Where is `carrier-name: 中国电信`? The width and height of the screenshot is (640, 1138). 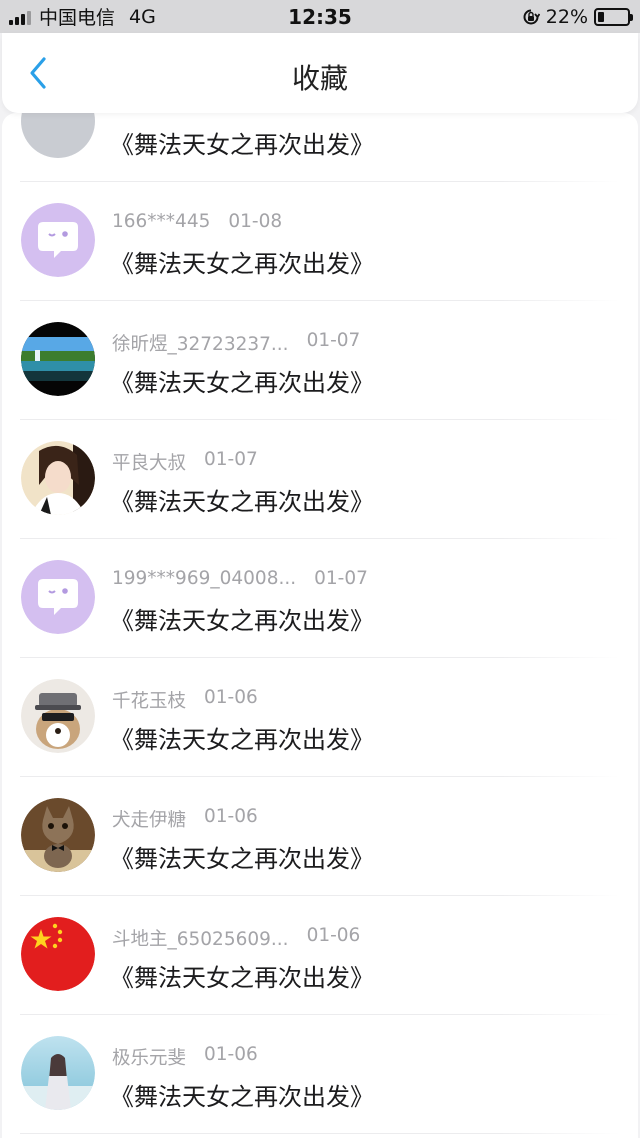
carrier-name: 中国电信 is located at coordinates (77, 18).